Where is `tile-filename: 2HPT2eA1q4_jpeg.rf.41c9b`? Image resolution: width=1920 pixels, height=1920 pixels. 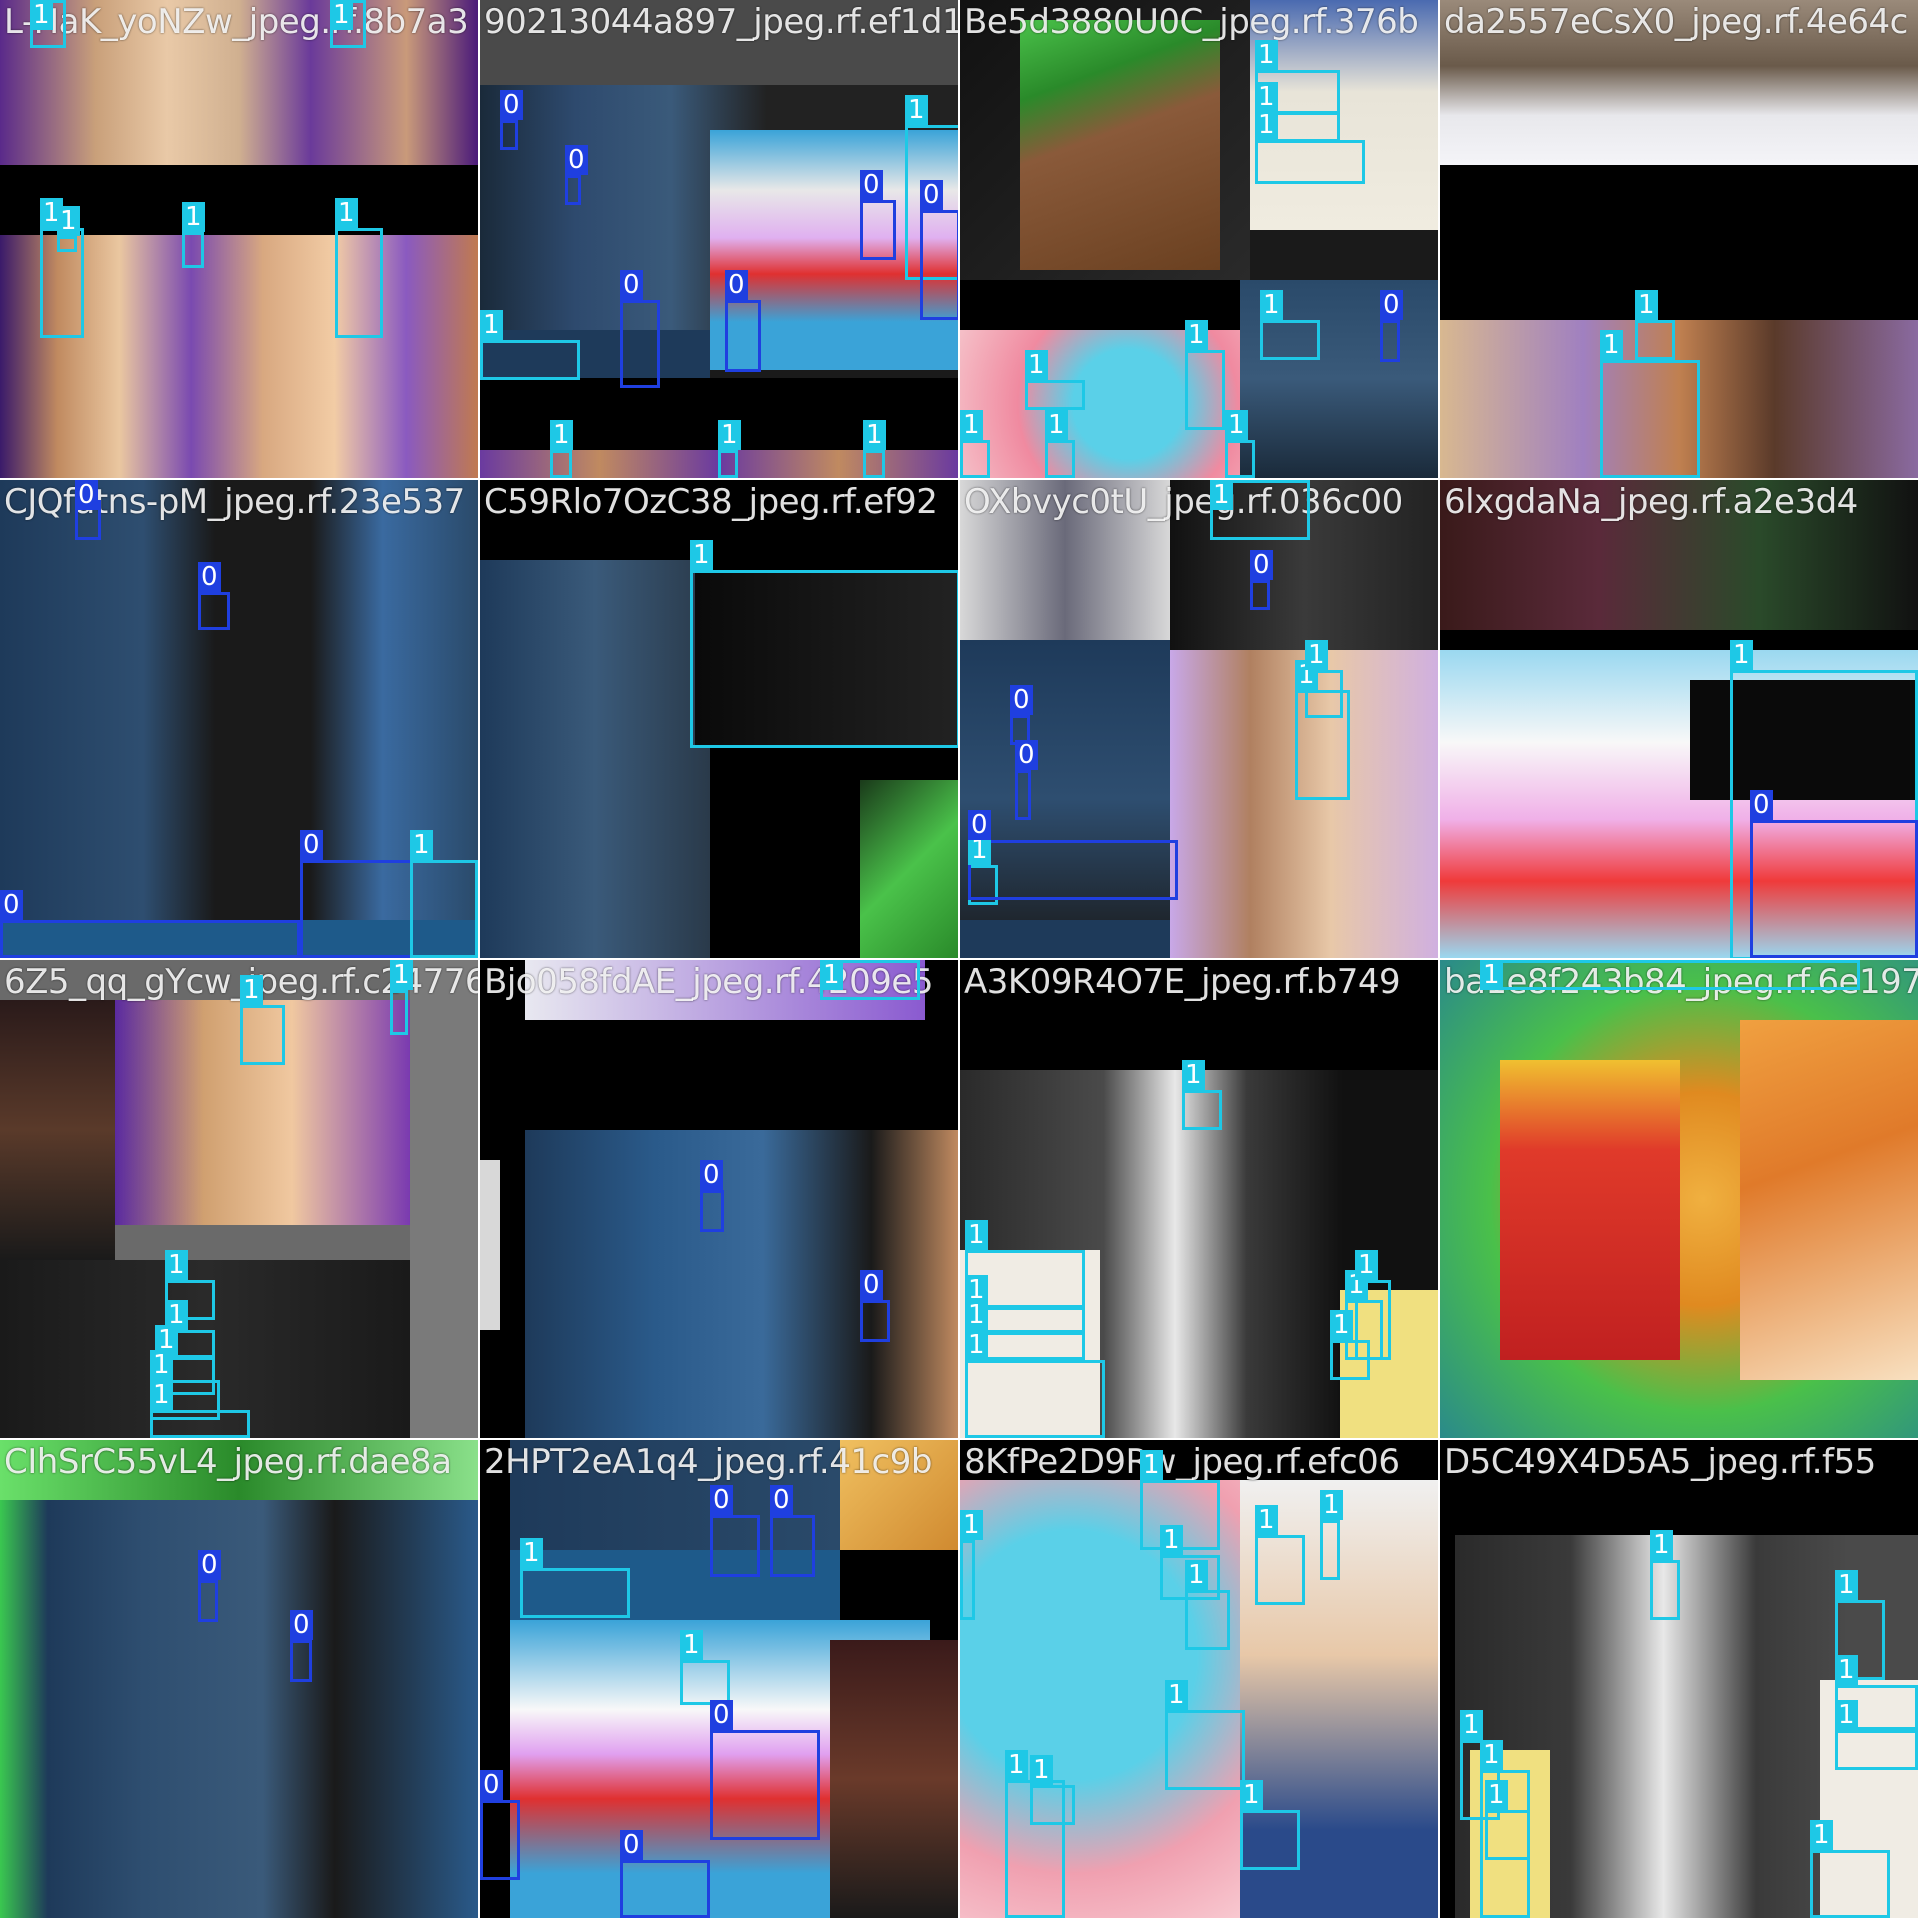 tile-filename: 2HPT2eA1q4_jpeg.rf.41c9b is located at coordinates (708, 1462).